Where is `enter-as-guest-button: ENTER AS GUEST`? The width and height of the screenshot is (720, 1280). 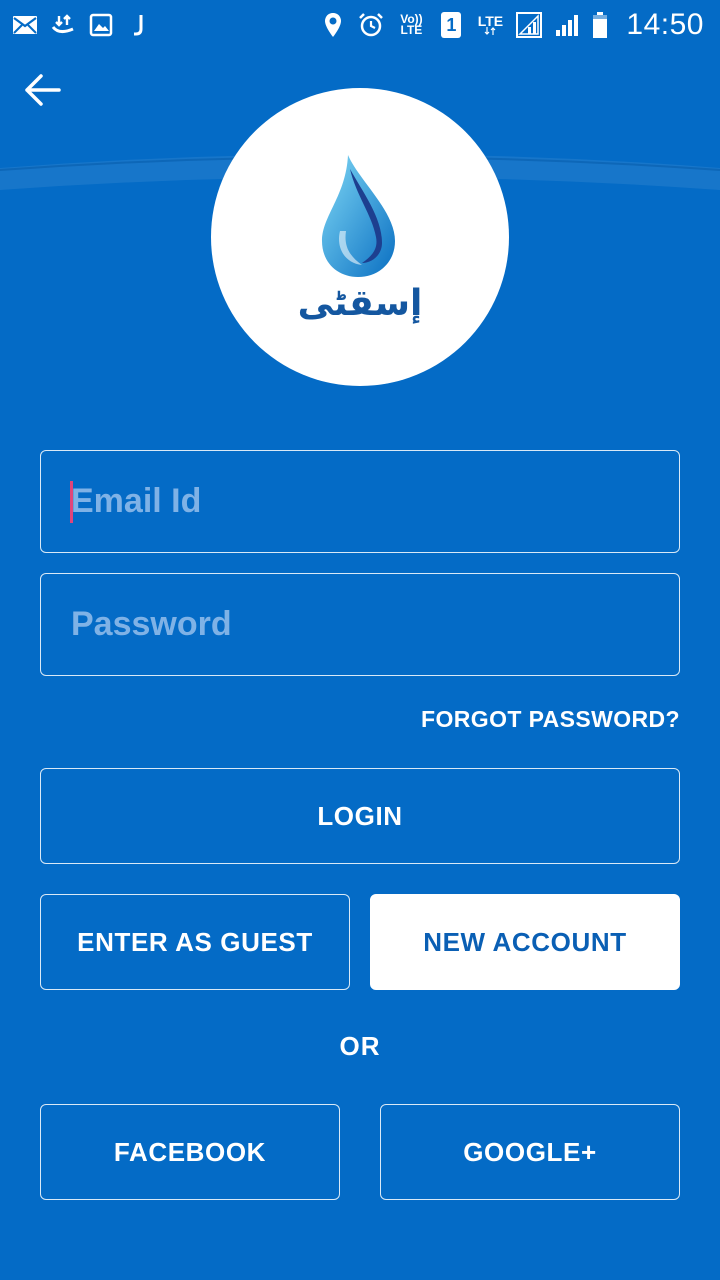
enter-as-guest-button: ENTER AS GUEST is located at coordinates (195, 942).